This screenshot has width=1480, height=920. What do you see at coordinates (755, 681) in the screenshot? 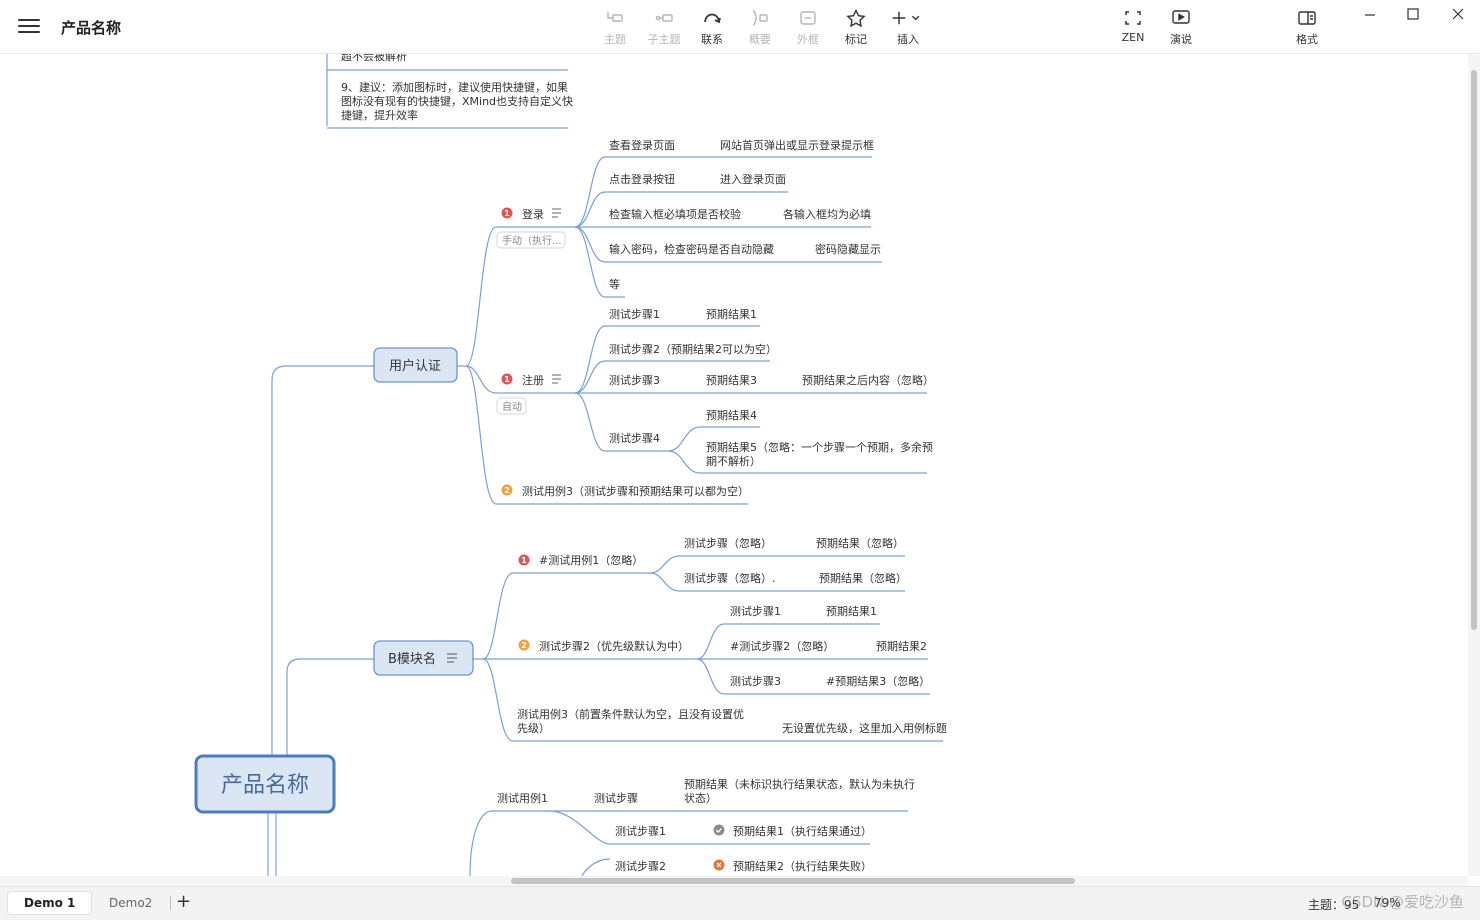
I see `b-case2-step-3: 测试步骤3` at bounding box center [755, 681].